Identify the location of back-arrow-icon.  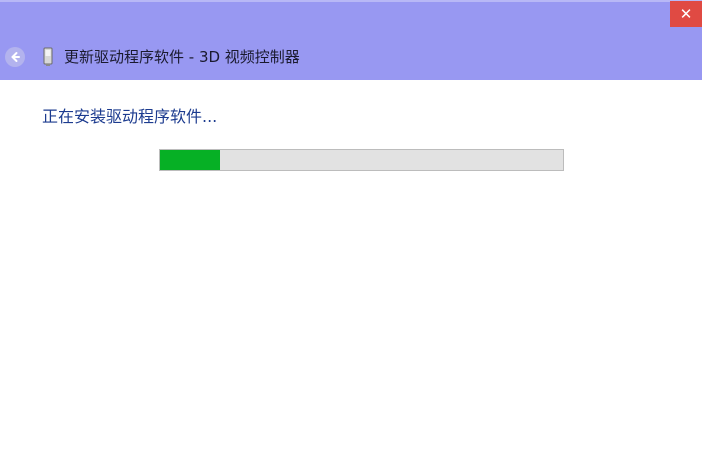
(15, 57).